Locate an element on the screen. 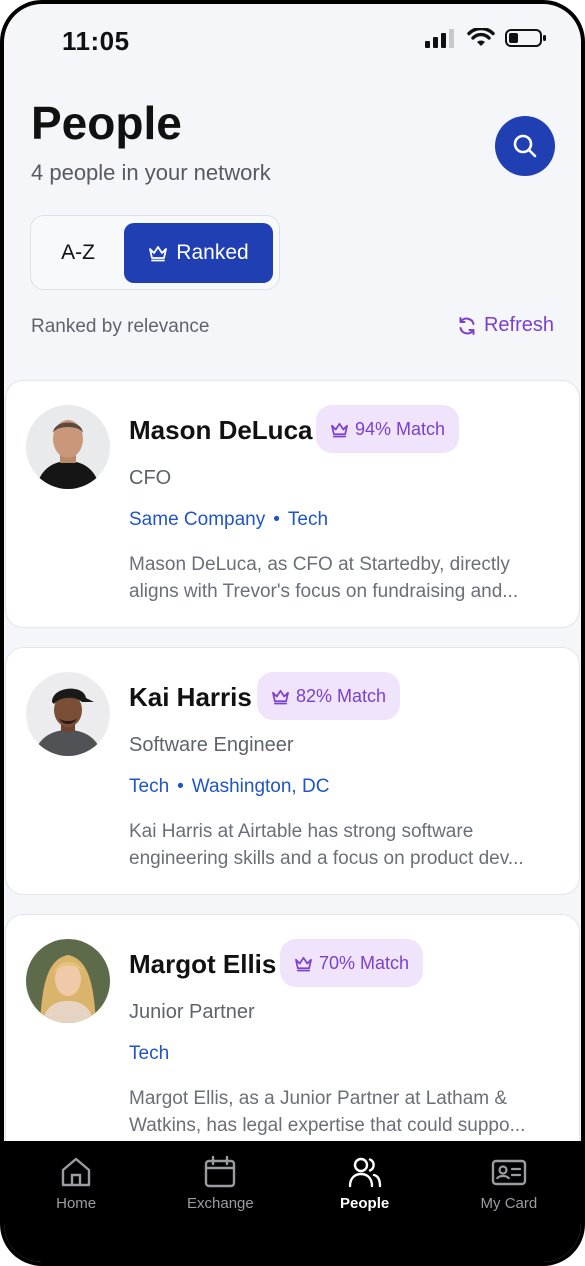  page-title: People is located at coordinates (106, 123).